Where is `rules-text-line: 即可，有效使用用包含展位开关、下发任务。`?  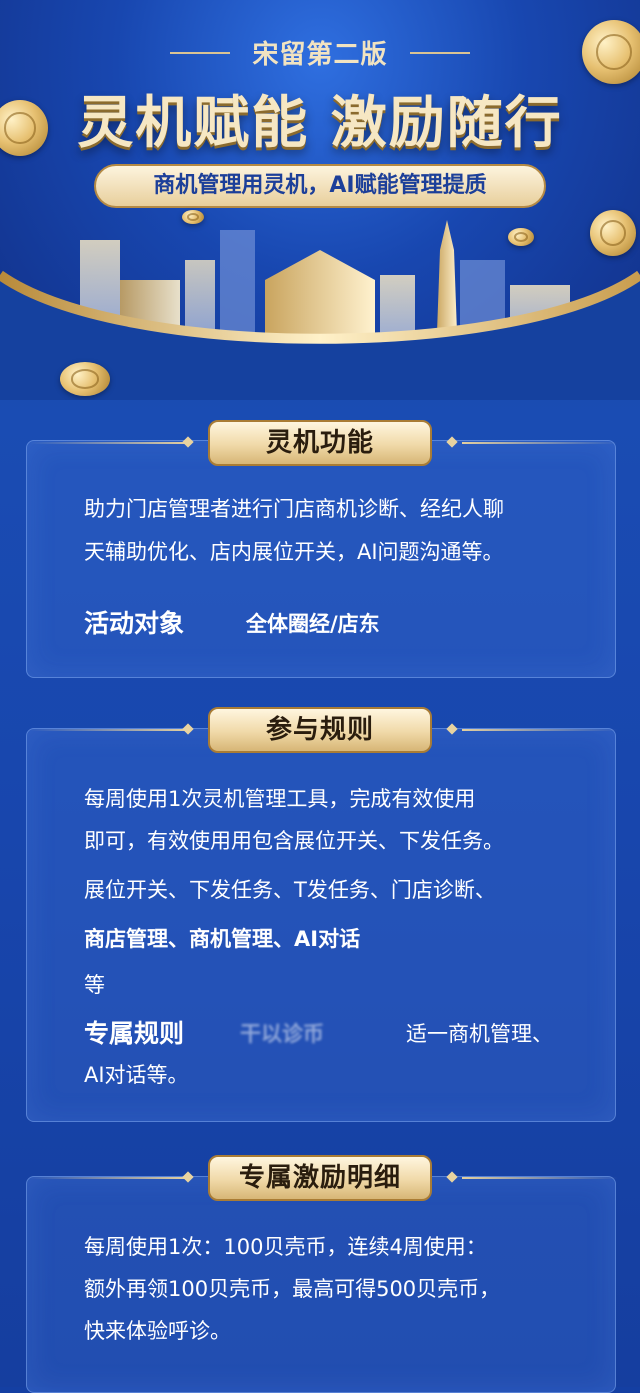
rules-text-line: 即可，有效使用用包含展位开关、下发任务。 is located at coordinates (294, 841).